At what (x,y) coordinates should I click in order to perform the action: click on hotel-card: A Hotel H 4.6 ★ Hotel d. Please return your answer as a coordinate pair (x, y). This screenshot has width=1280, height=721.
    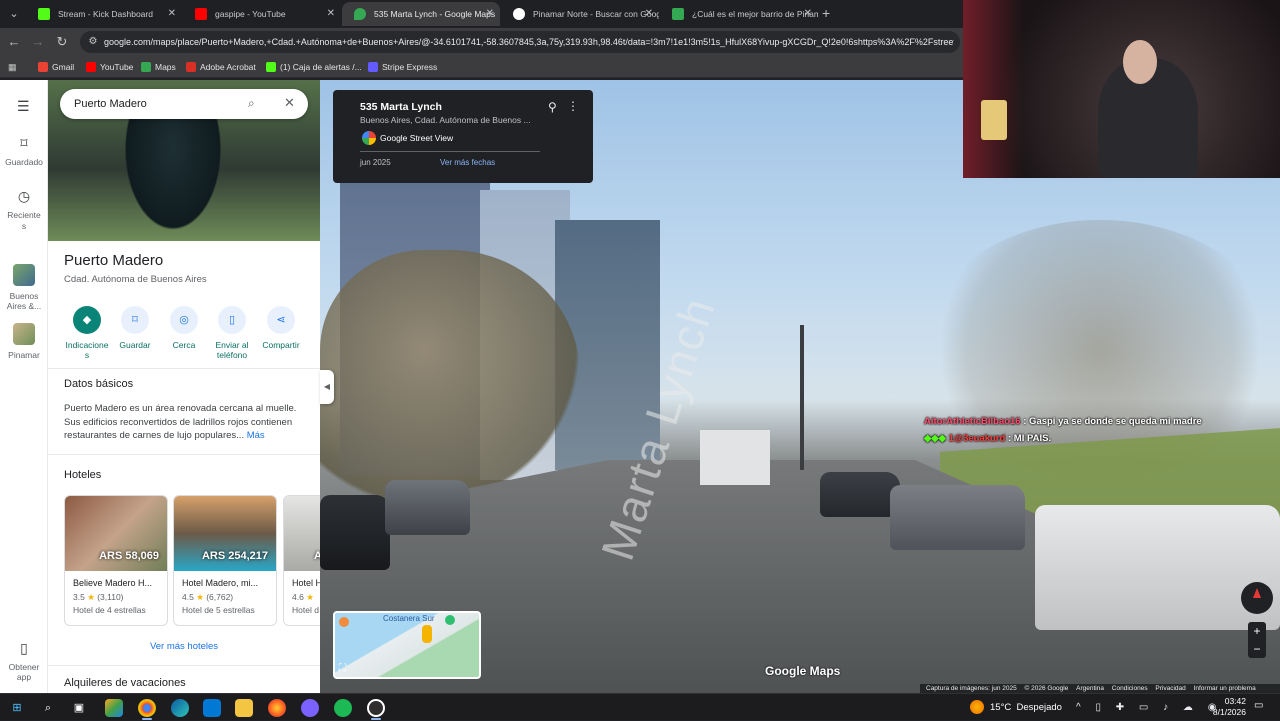
    Looking at the image, I should click on (301, 560).